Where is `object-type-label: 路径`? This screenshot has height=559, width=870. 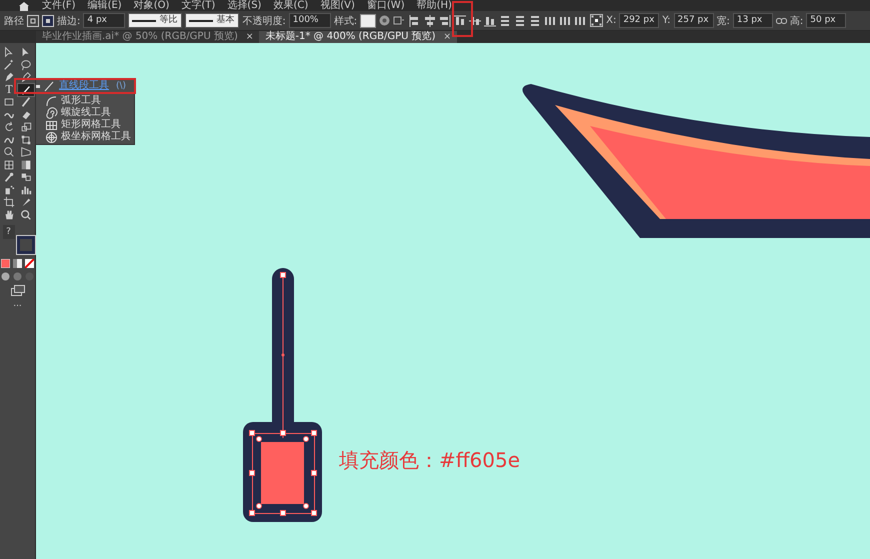
object-type-label: 路径 is located at coordinates (14, 21).